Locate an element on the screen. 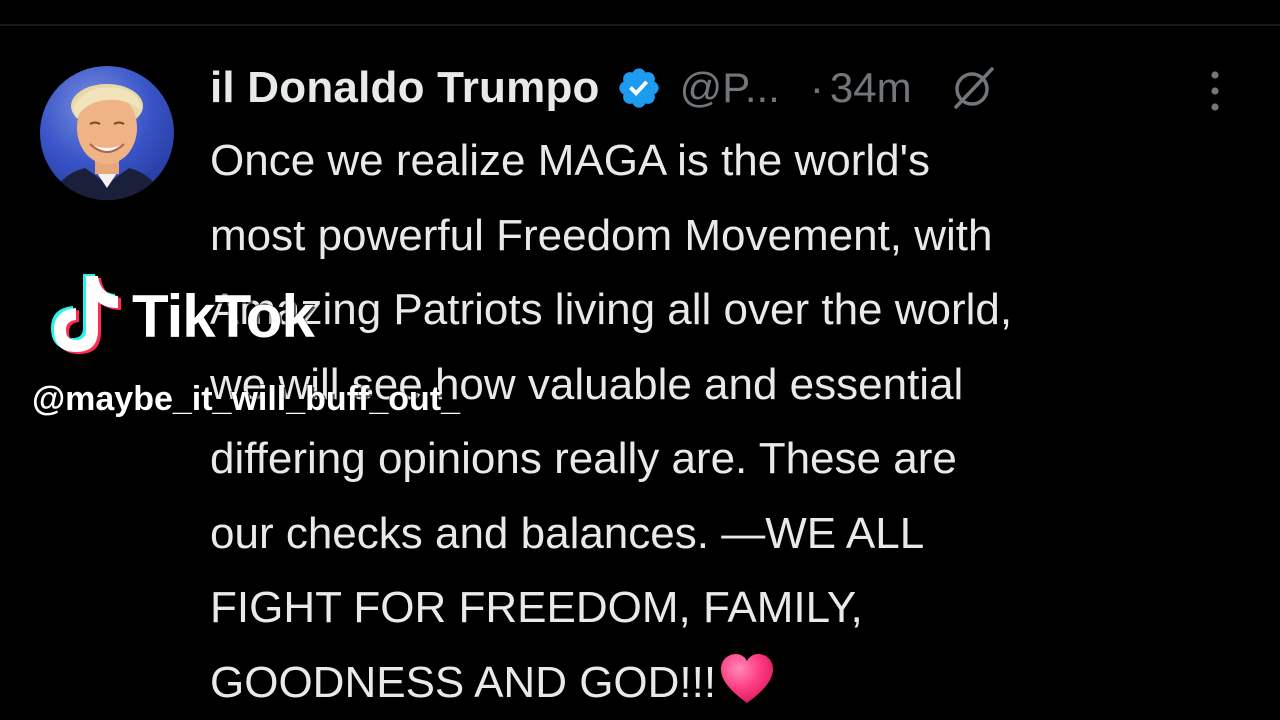 This screenshot has height=720, width=1280. avatar-portrait is located at coordinates (107, 142).